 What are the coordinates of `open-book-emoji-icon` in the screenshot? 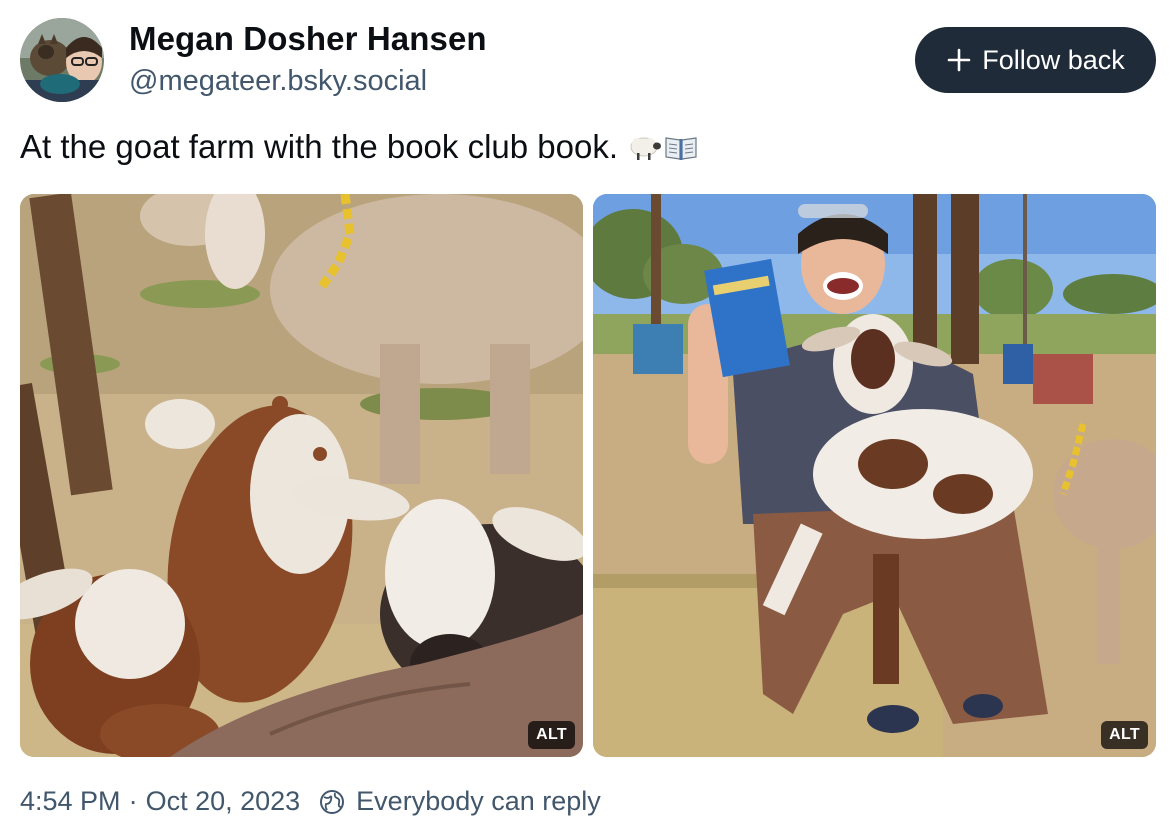 It's located at (681, 148).